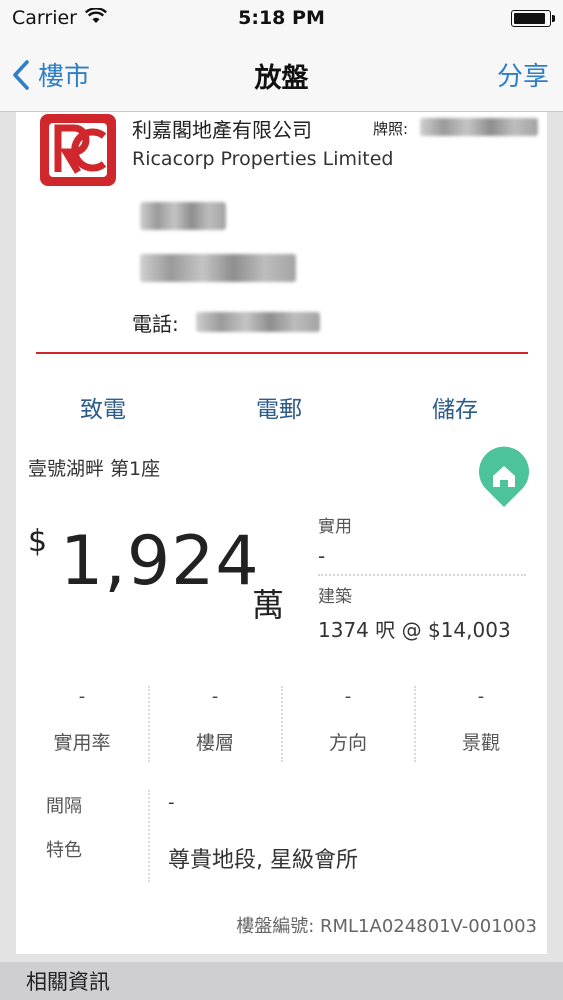 This screenshot has width=563, height=1000. Describe the element at coordinates (282, 353) in the screenshot. I see `agency-divider` at that location.